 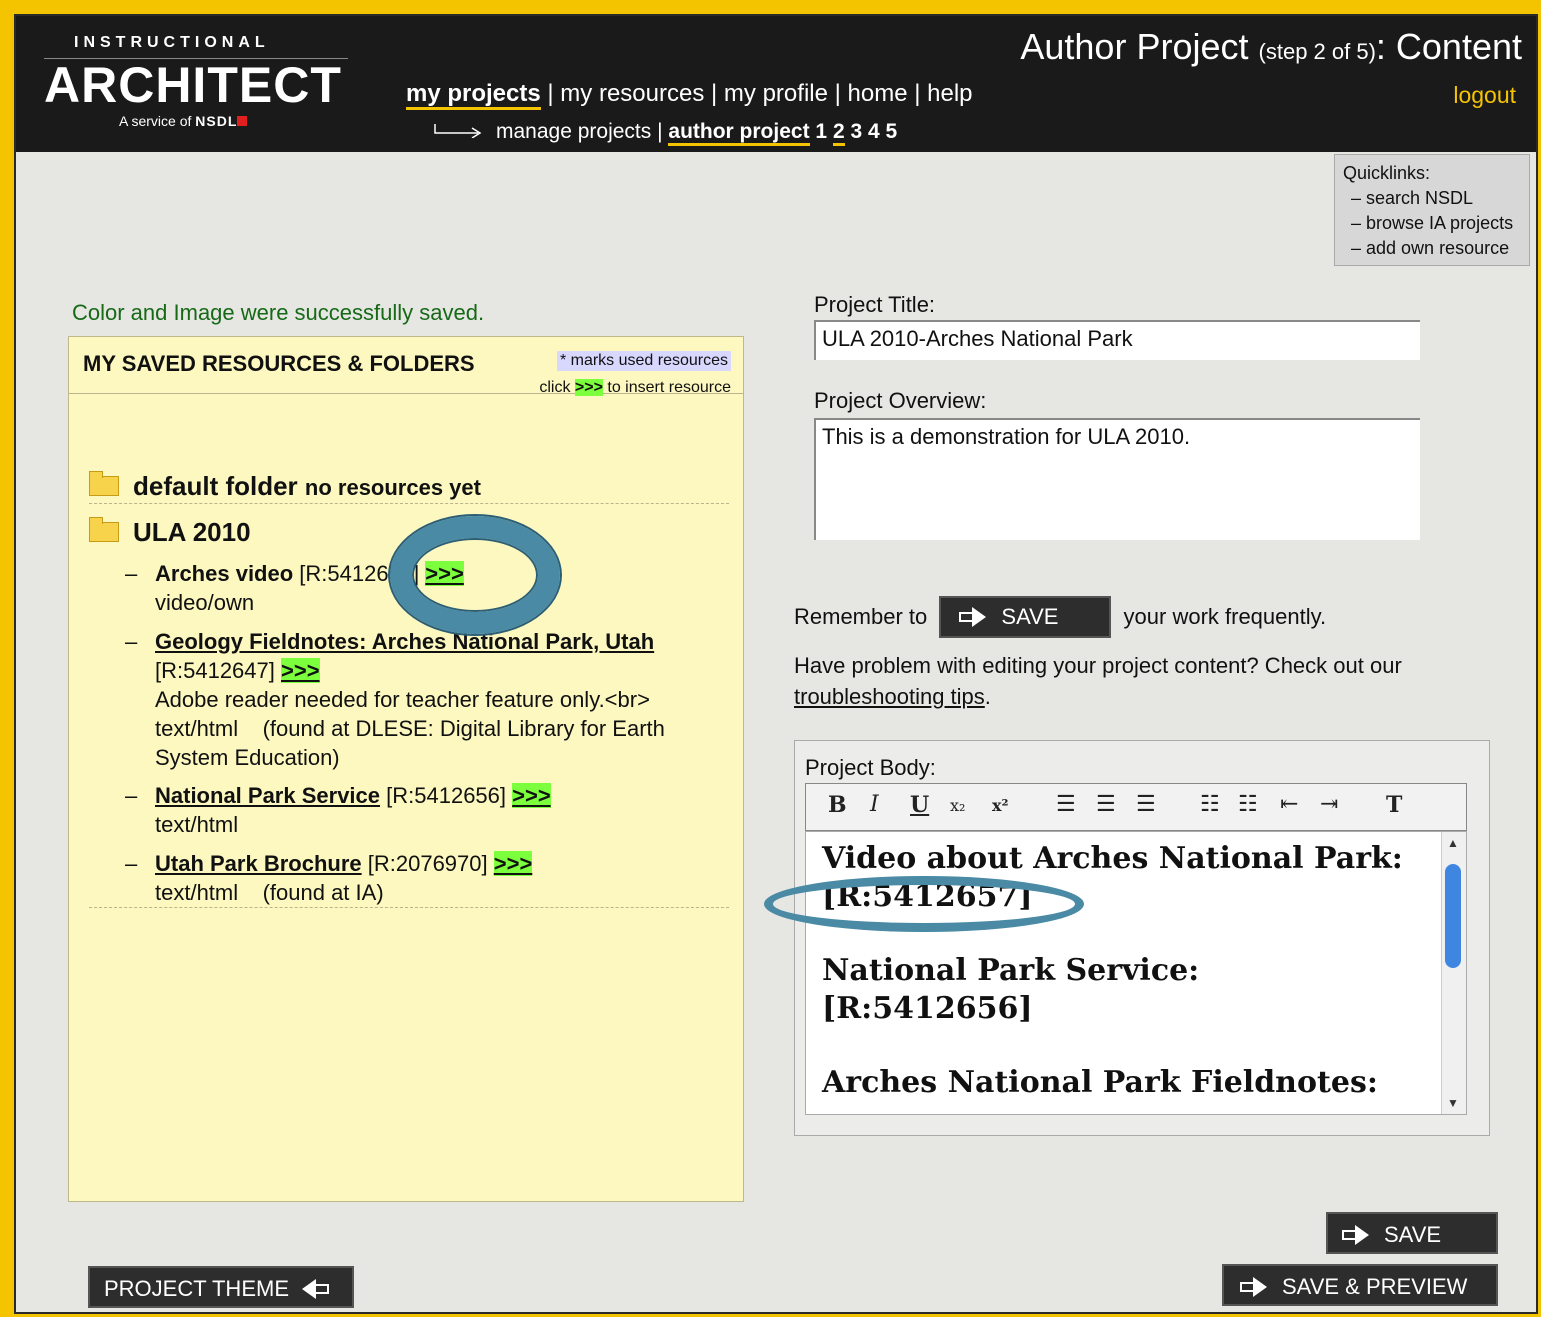 What do you see at coordinates (1117, 479) in the screenshot?
I see `project-overview-textarea: This is a demonstration for ULA 2010.` at bounding box center [1117, 479].